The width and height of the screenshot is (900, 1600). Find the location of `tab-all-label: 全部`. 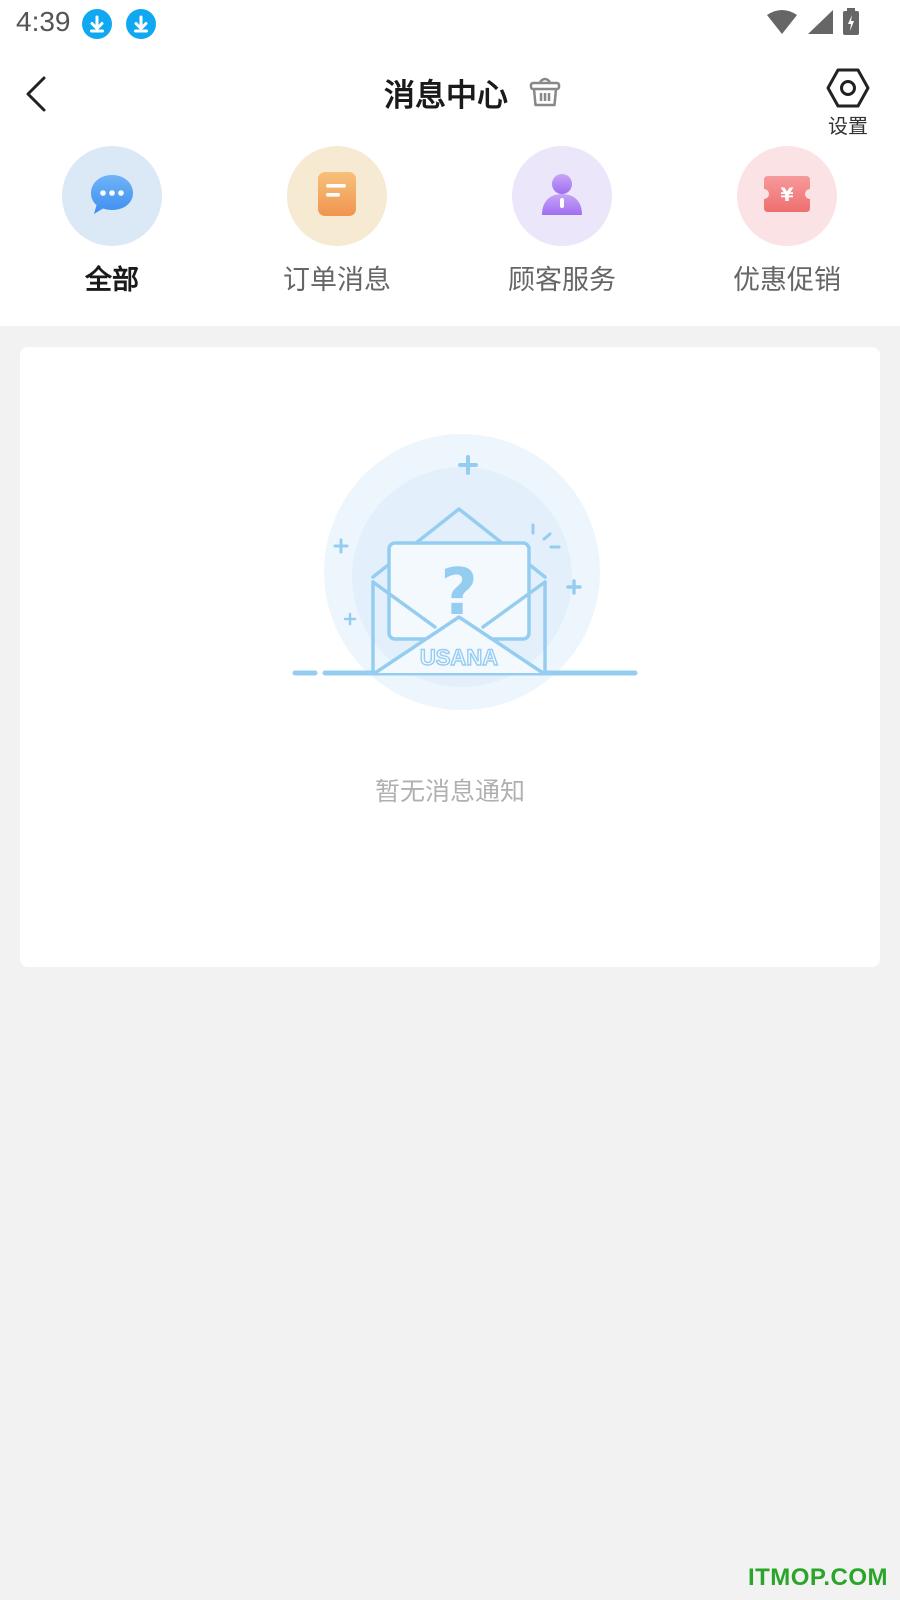

tab-all-label: 全部 is located at coordinates (112, 280).